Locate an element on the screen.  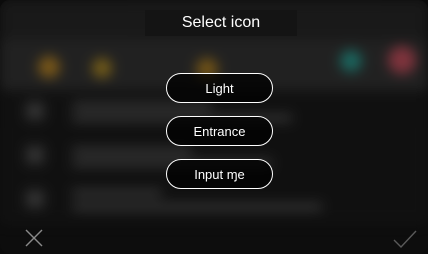
option-label: Entrance is located at coordinates (219, 131).